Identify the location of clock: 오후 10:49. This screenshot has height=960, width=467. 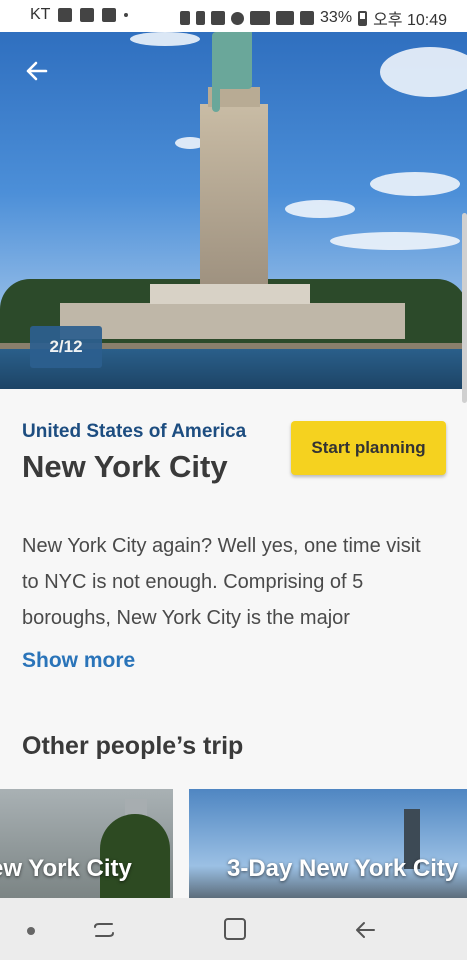
(410, 20).